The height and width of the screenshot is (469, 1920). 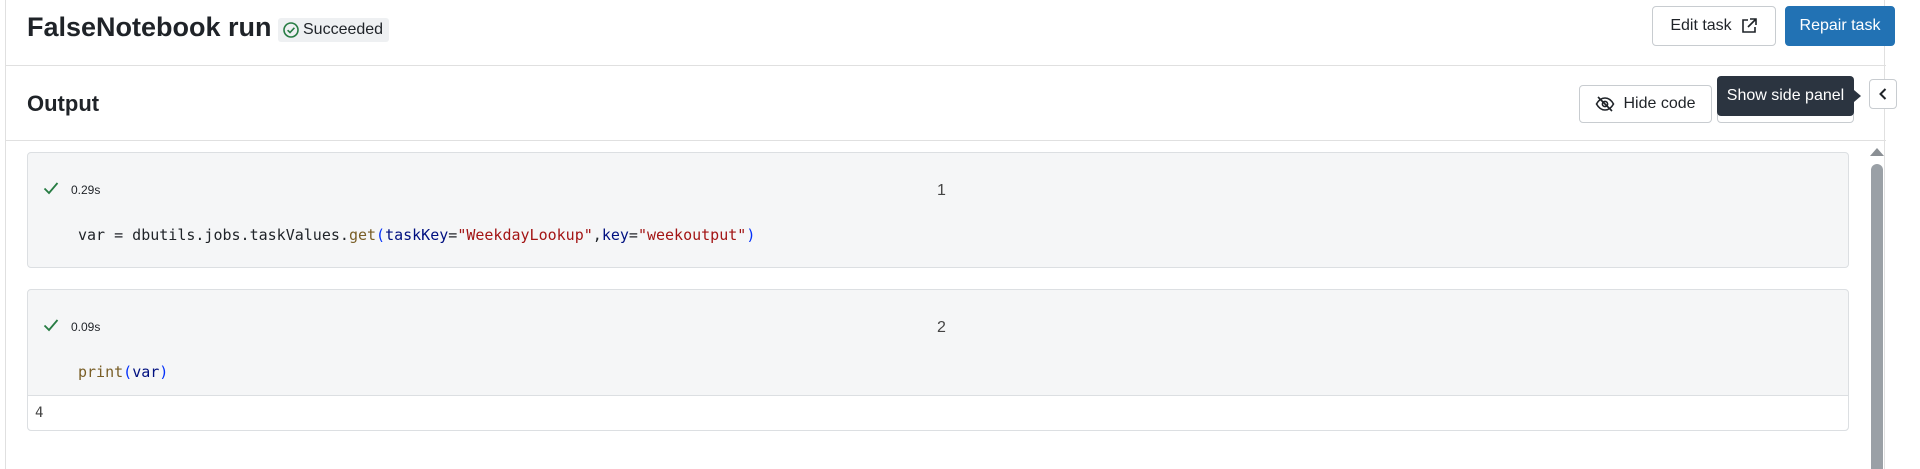 I want to click on code-token: taskKey, so click(x=417, y=235).